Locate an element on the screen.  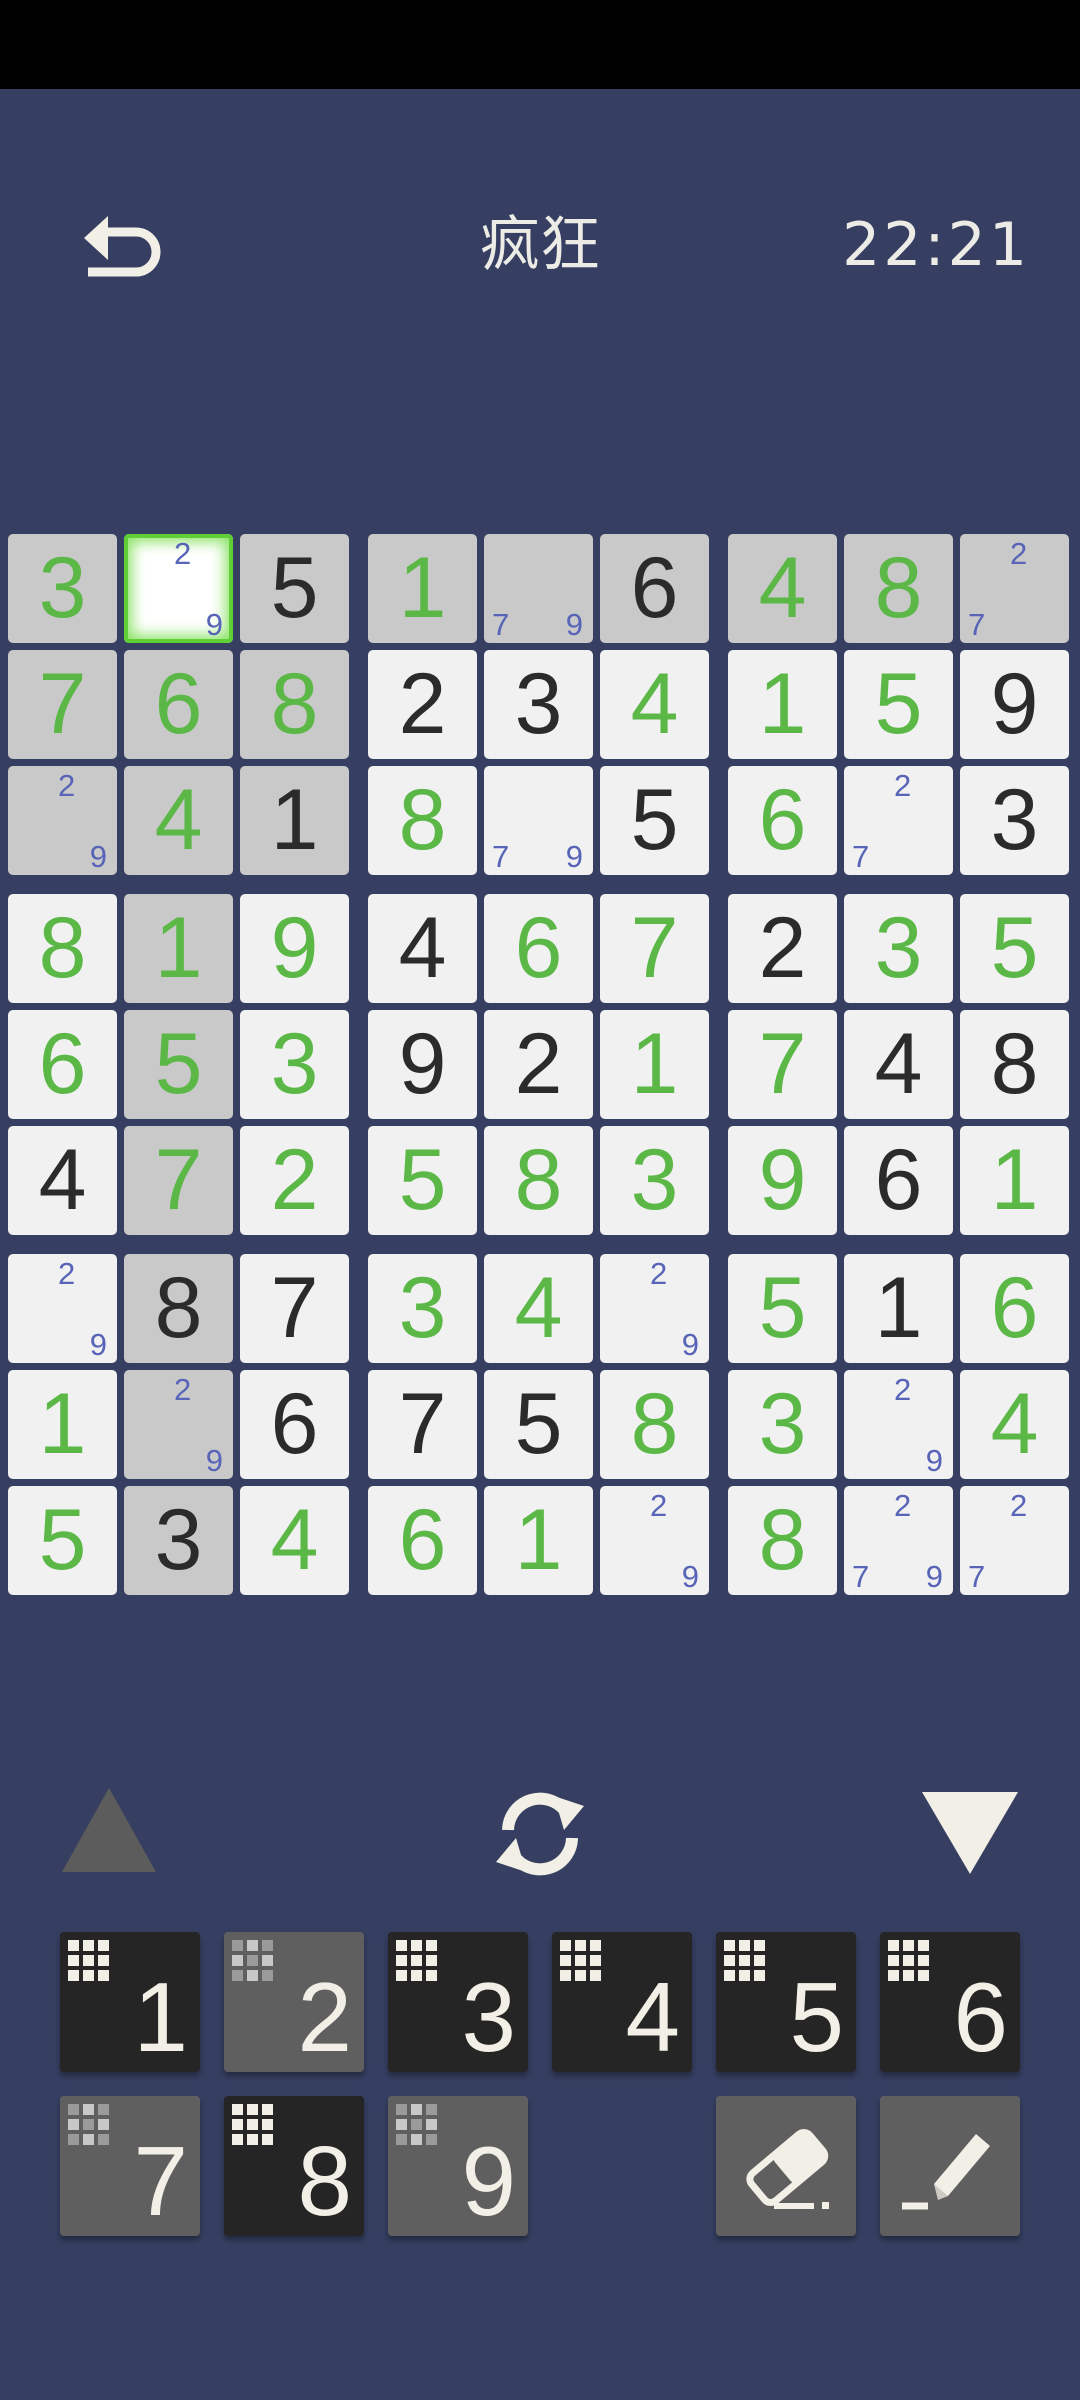
number-key-7: 7 is located at coordinates (130, 2166).